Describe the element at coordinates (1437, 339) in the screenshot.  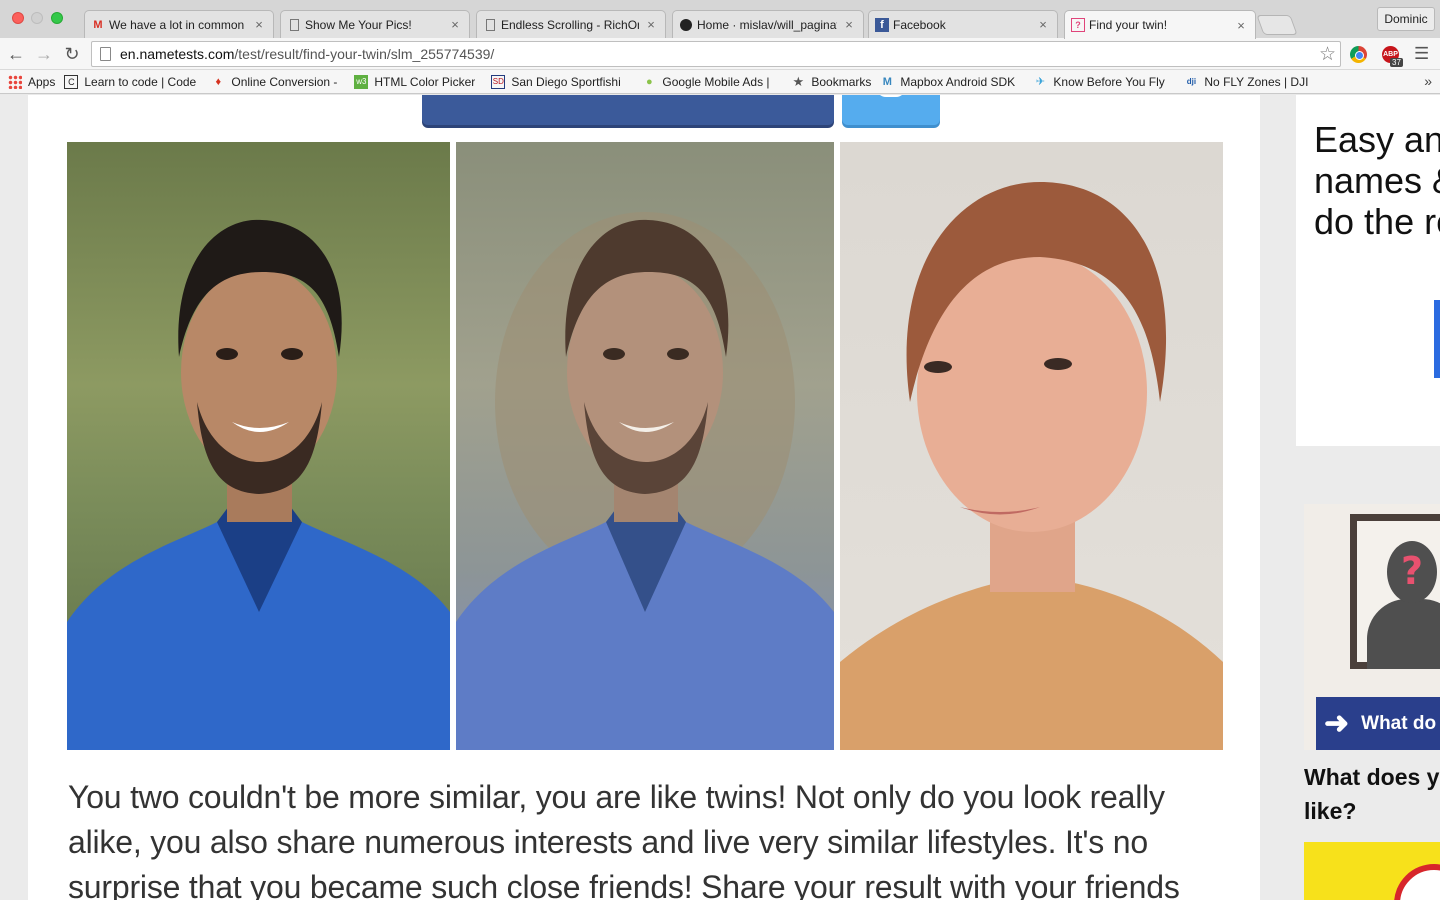
I see `promo-button-edge` at that location.